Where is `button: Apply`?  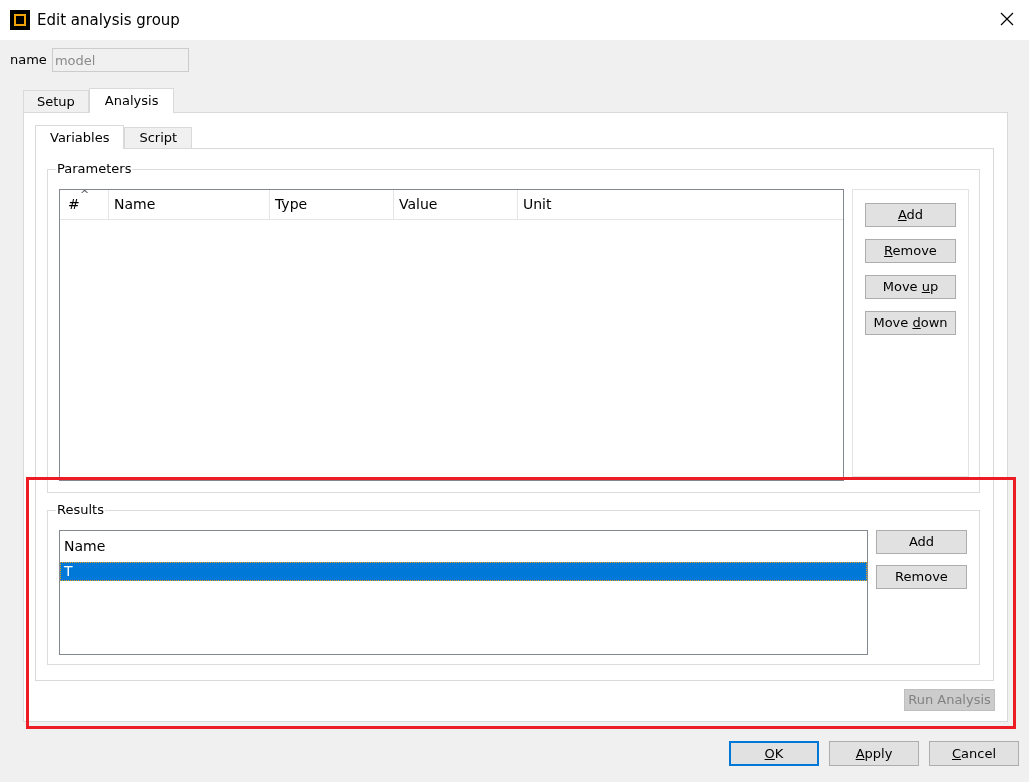
button: Apply is located at coordinates (874, 753).